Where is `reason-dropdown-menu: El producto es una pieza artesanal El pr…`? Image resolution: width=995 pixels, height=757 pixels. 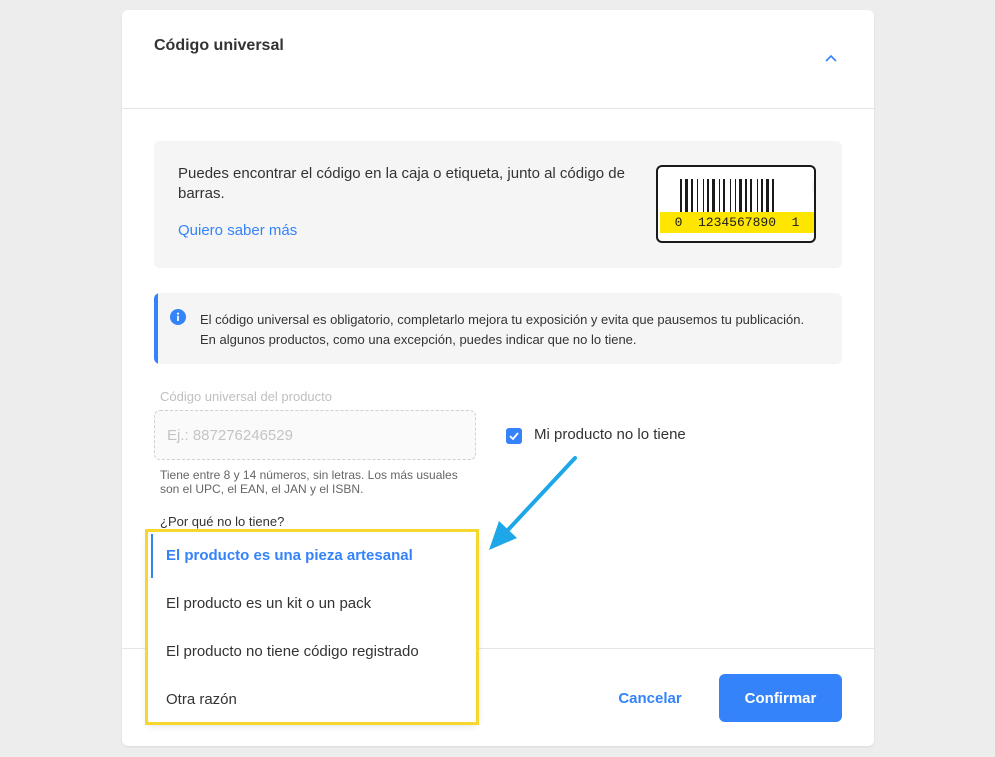 reason-dropdown-menu: El producto es una pieza artesanal El pr… is located at coordinates (312, 627).